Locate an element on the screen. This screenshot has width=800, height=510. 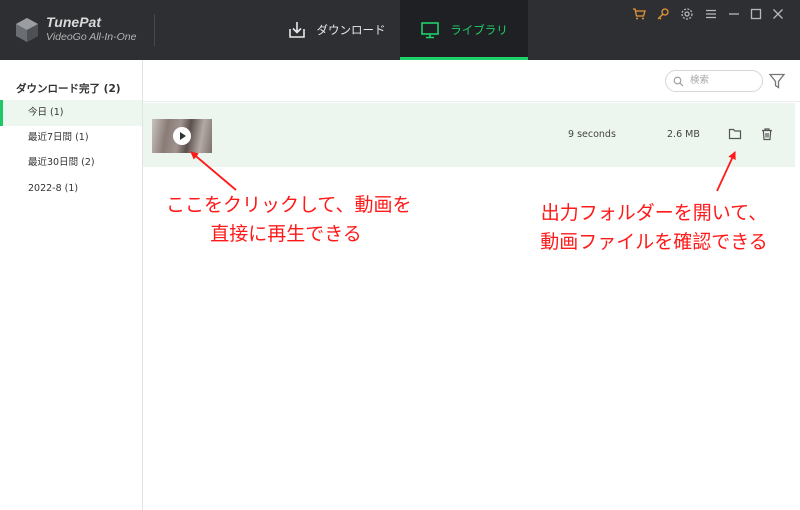
arrow-to-folder is located at coordinates (726, 171).